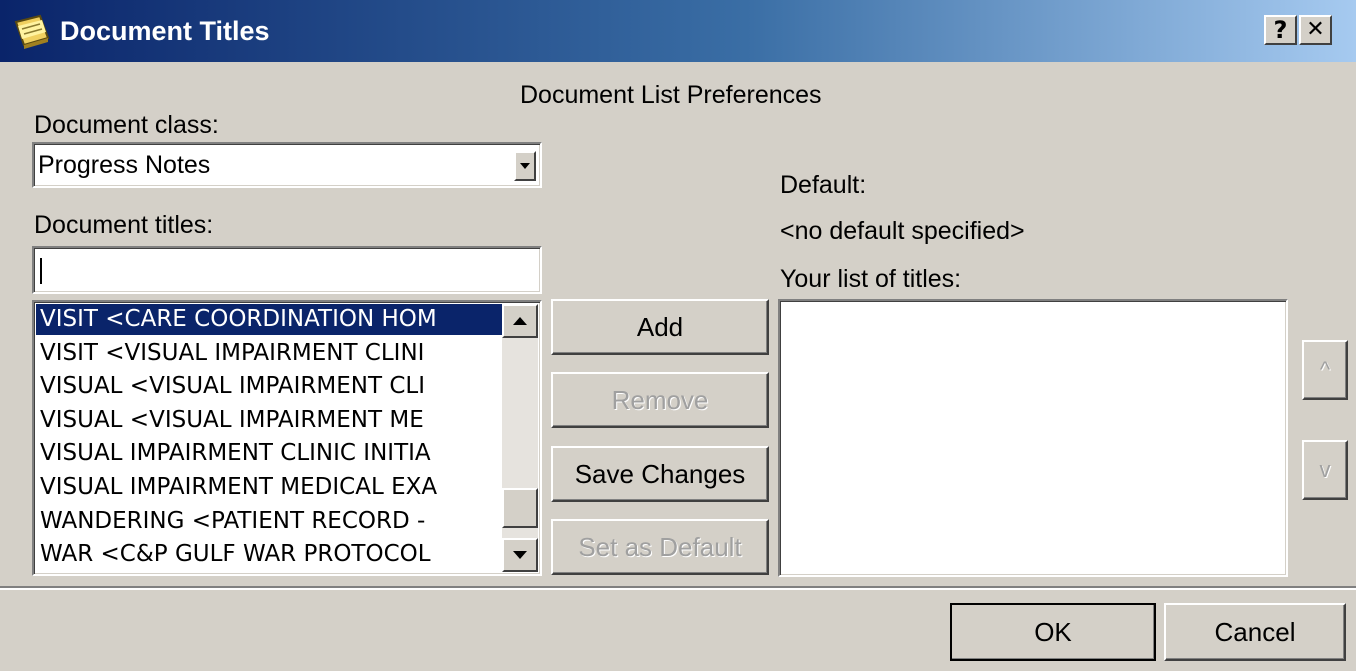 The image size is (1356, 671). I want to click on title-bar: Document Titles ? ✕, so click(678, 31).